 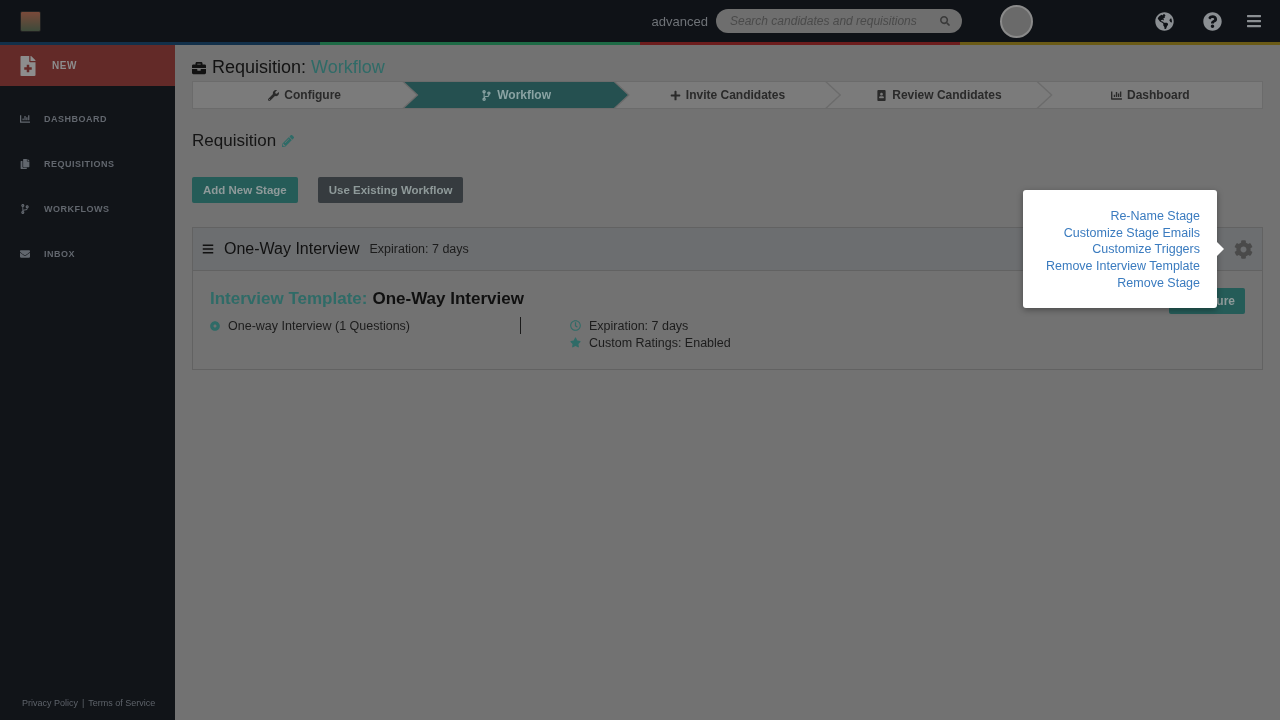 I want to click on menu-item: Remove Stage, so click(x=1158, y=283).